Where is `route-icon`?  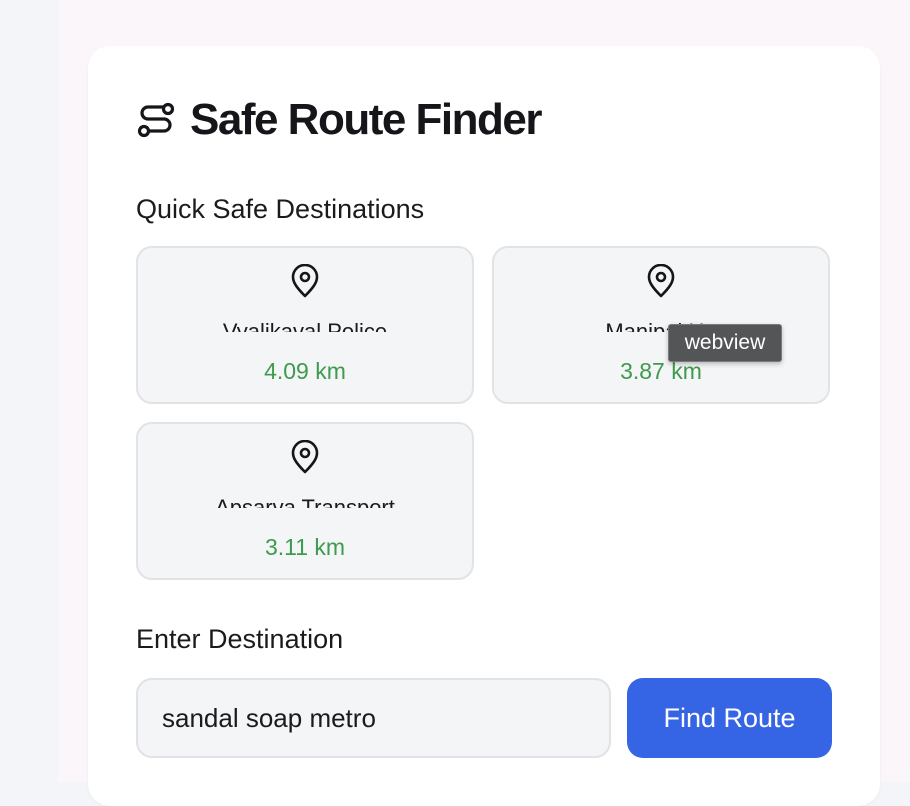
route-icon is located at coordinates (156, 120).